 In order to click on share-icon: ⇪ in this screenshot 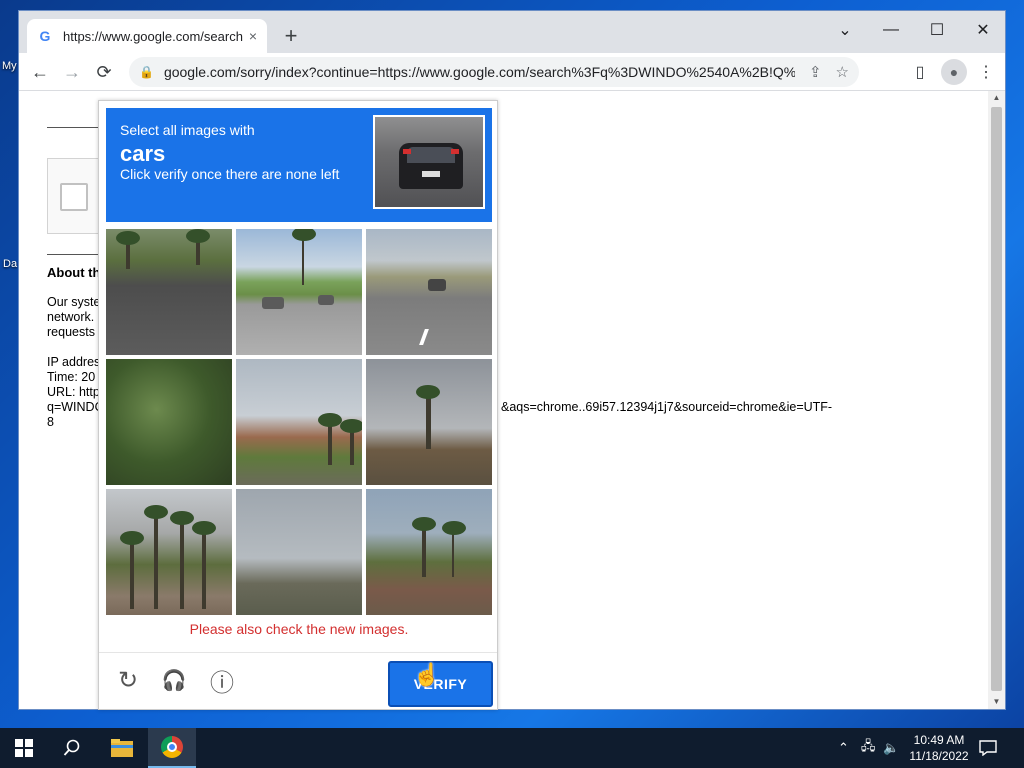, I will do `click(815, 72)`.